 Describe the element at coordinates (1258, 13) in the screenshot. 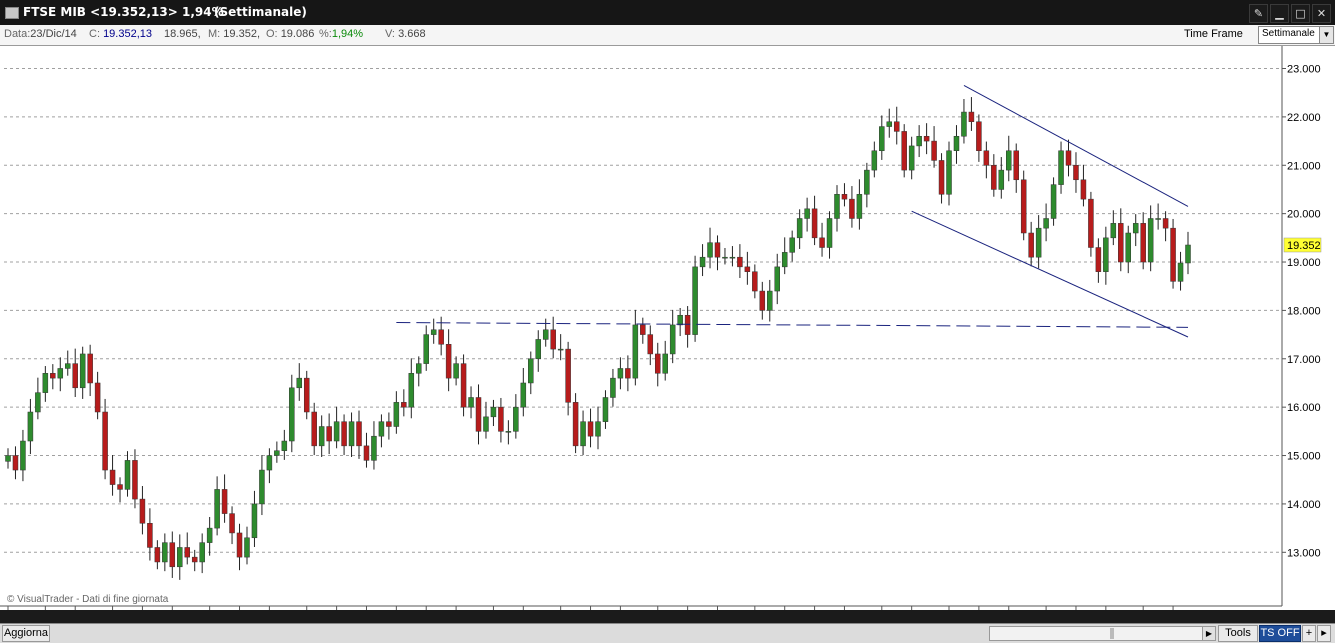

I see `tools-icon: ✎` at that location.